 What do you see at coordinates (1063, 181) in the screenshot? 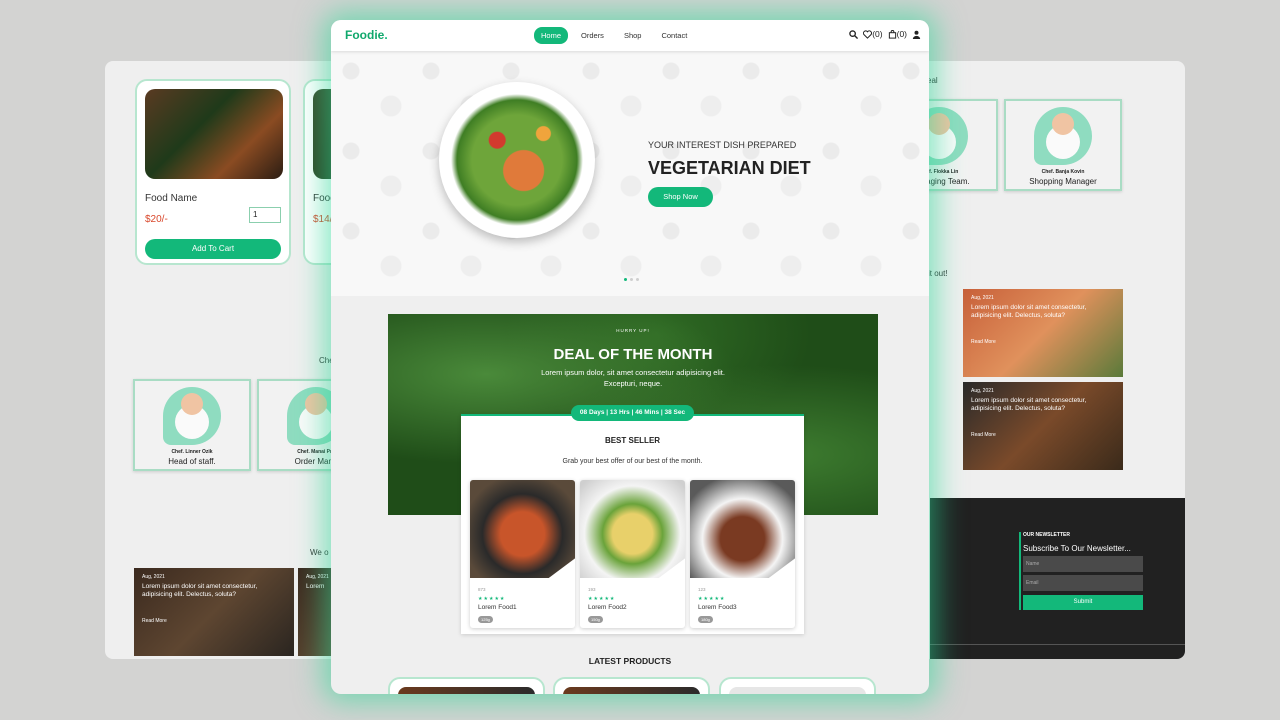
I see `chef-role: Shopping Manager` at bounding box center [1063, 181].